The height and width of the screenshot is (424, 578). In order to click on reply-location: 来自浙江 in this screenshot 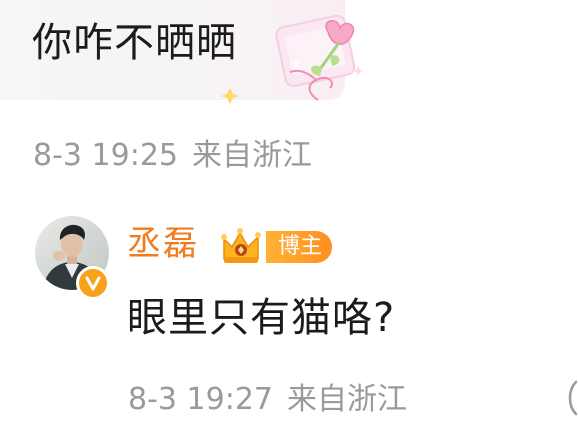, I will do `click(347, 399)`.